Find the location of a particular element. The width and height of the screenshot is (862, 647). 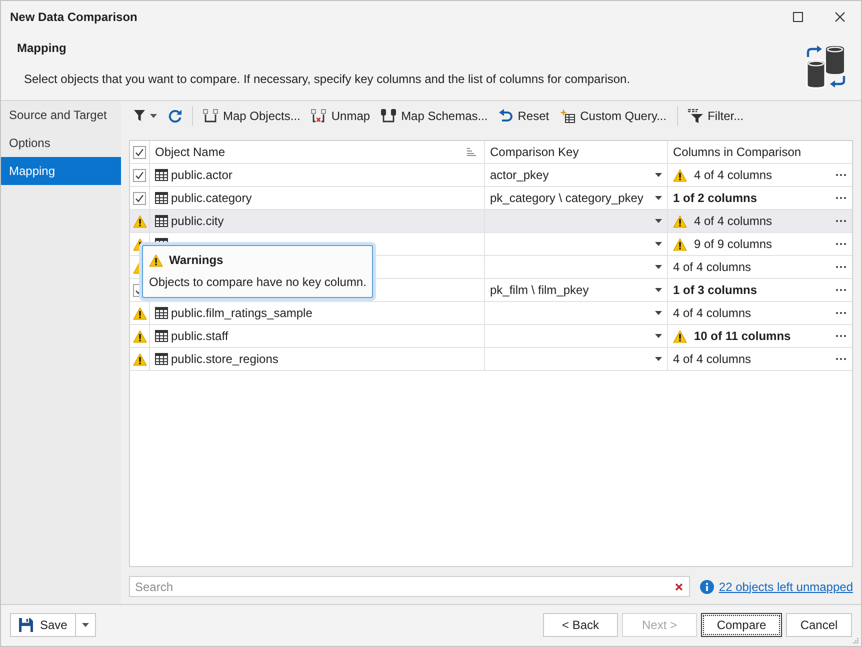

save-dropdown-button is located at coordinates (86, 625).